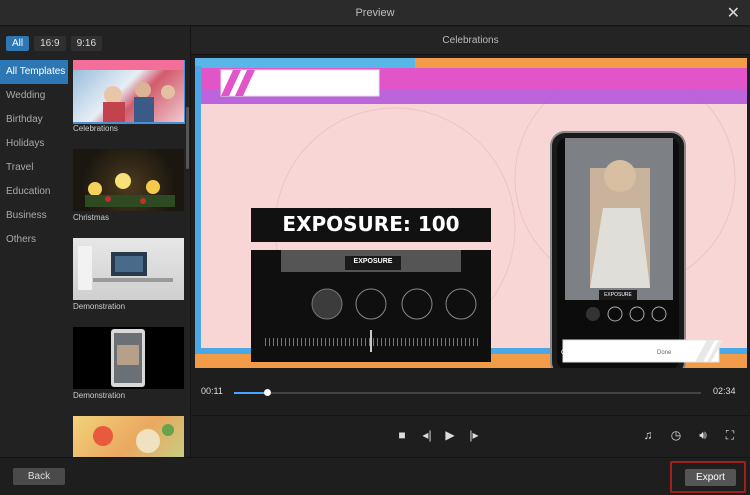 The height and width of the screenshot is (495, 750). I want to click on template-label: Christmas, so click(91, 217).